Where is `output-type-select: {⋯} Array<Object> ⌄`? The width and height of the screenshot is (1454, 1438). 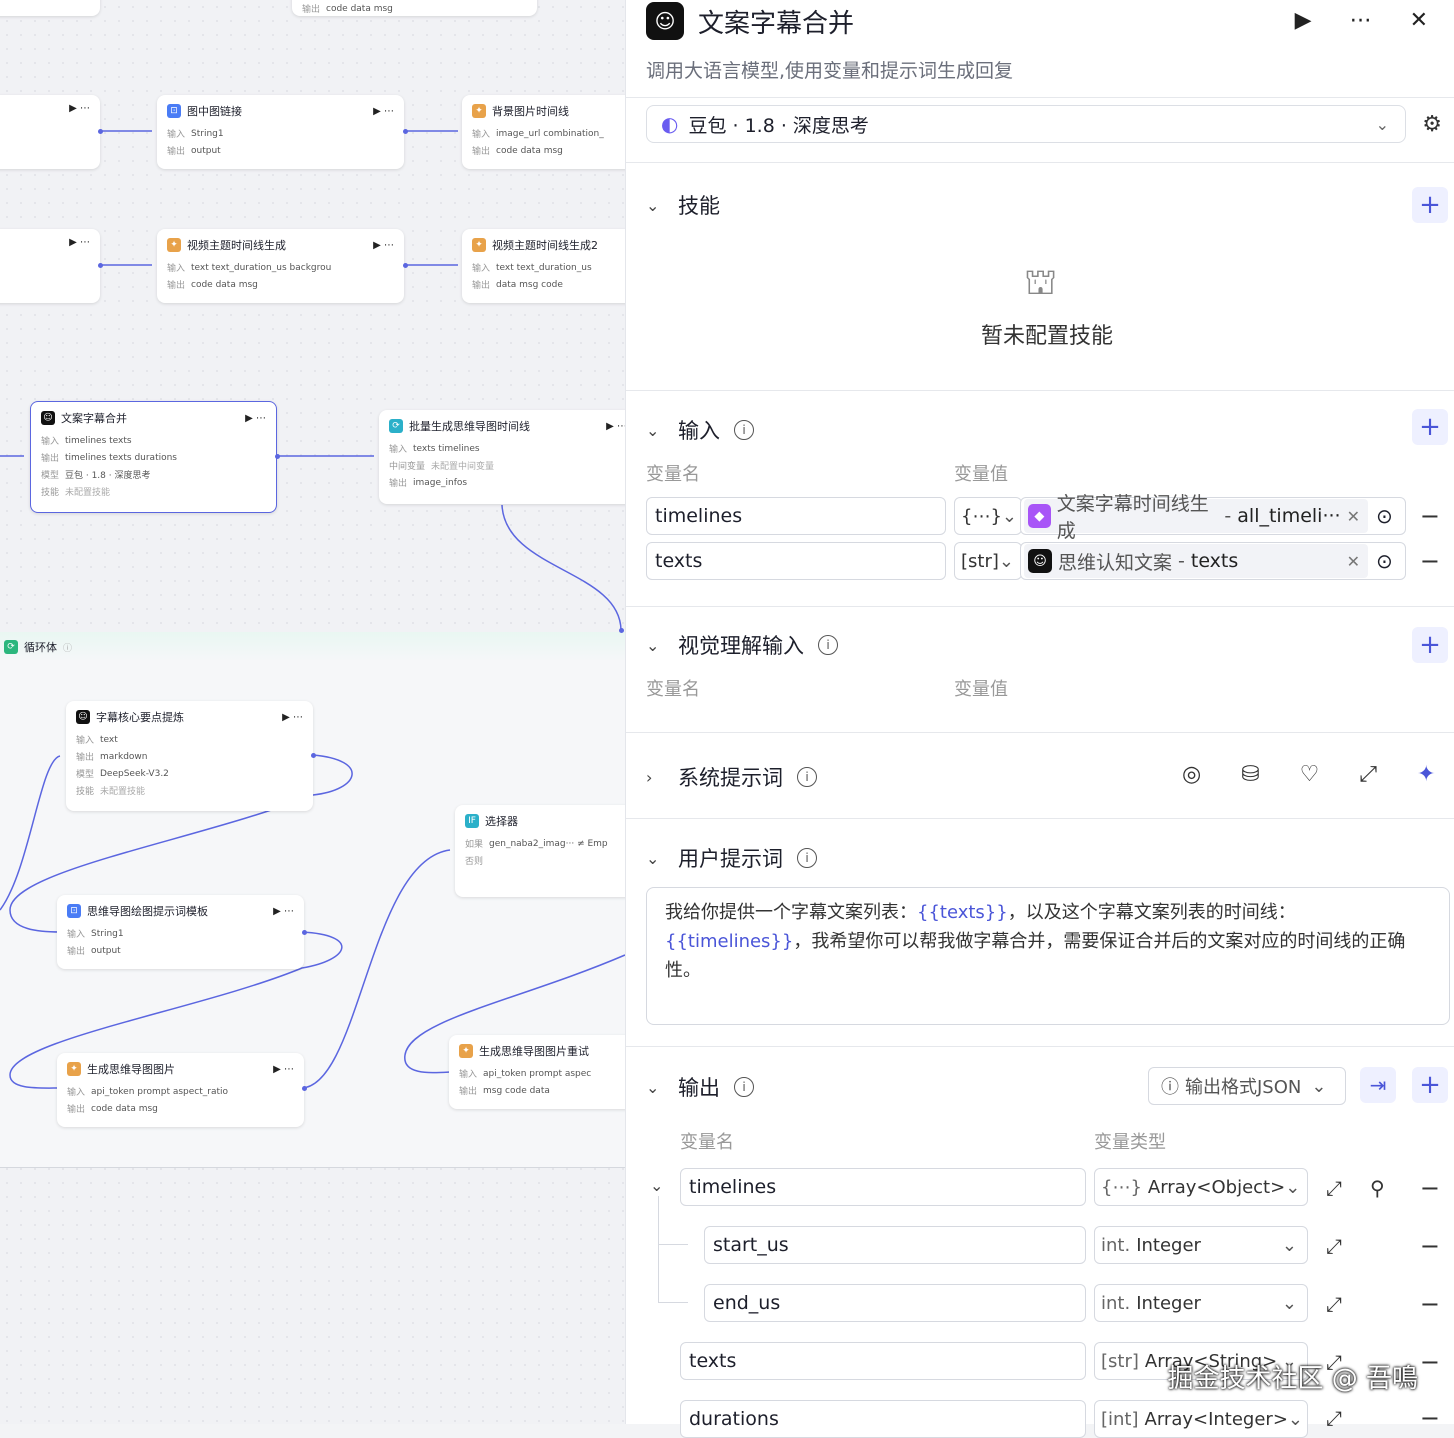 output-type-select: {⋯} Array<Object> ⌄ is located at coordinates (1201, 1187).